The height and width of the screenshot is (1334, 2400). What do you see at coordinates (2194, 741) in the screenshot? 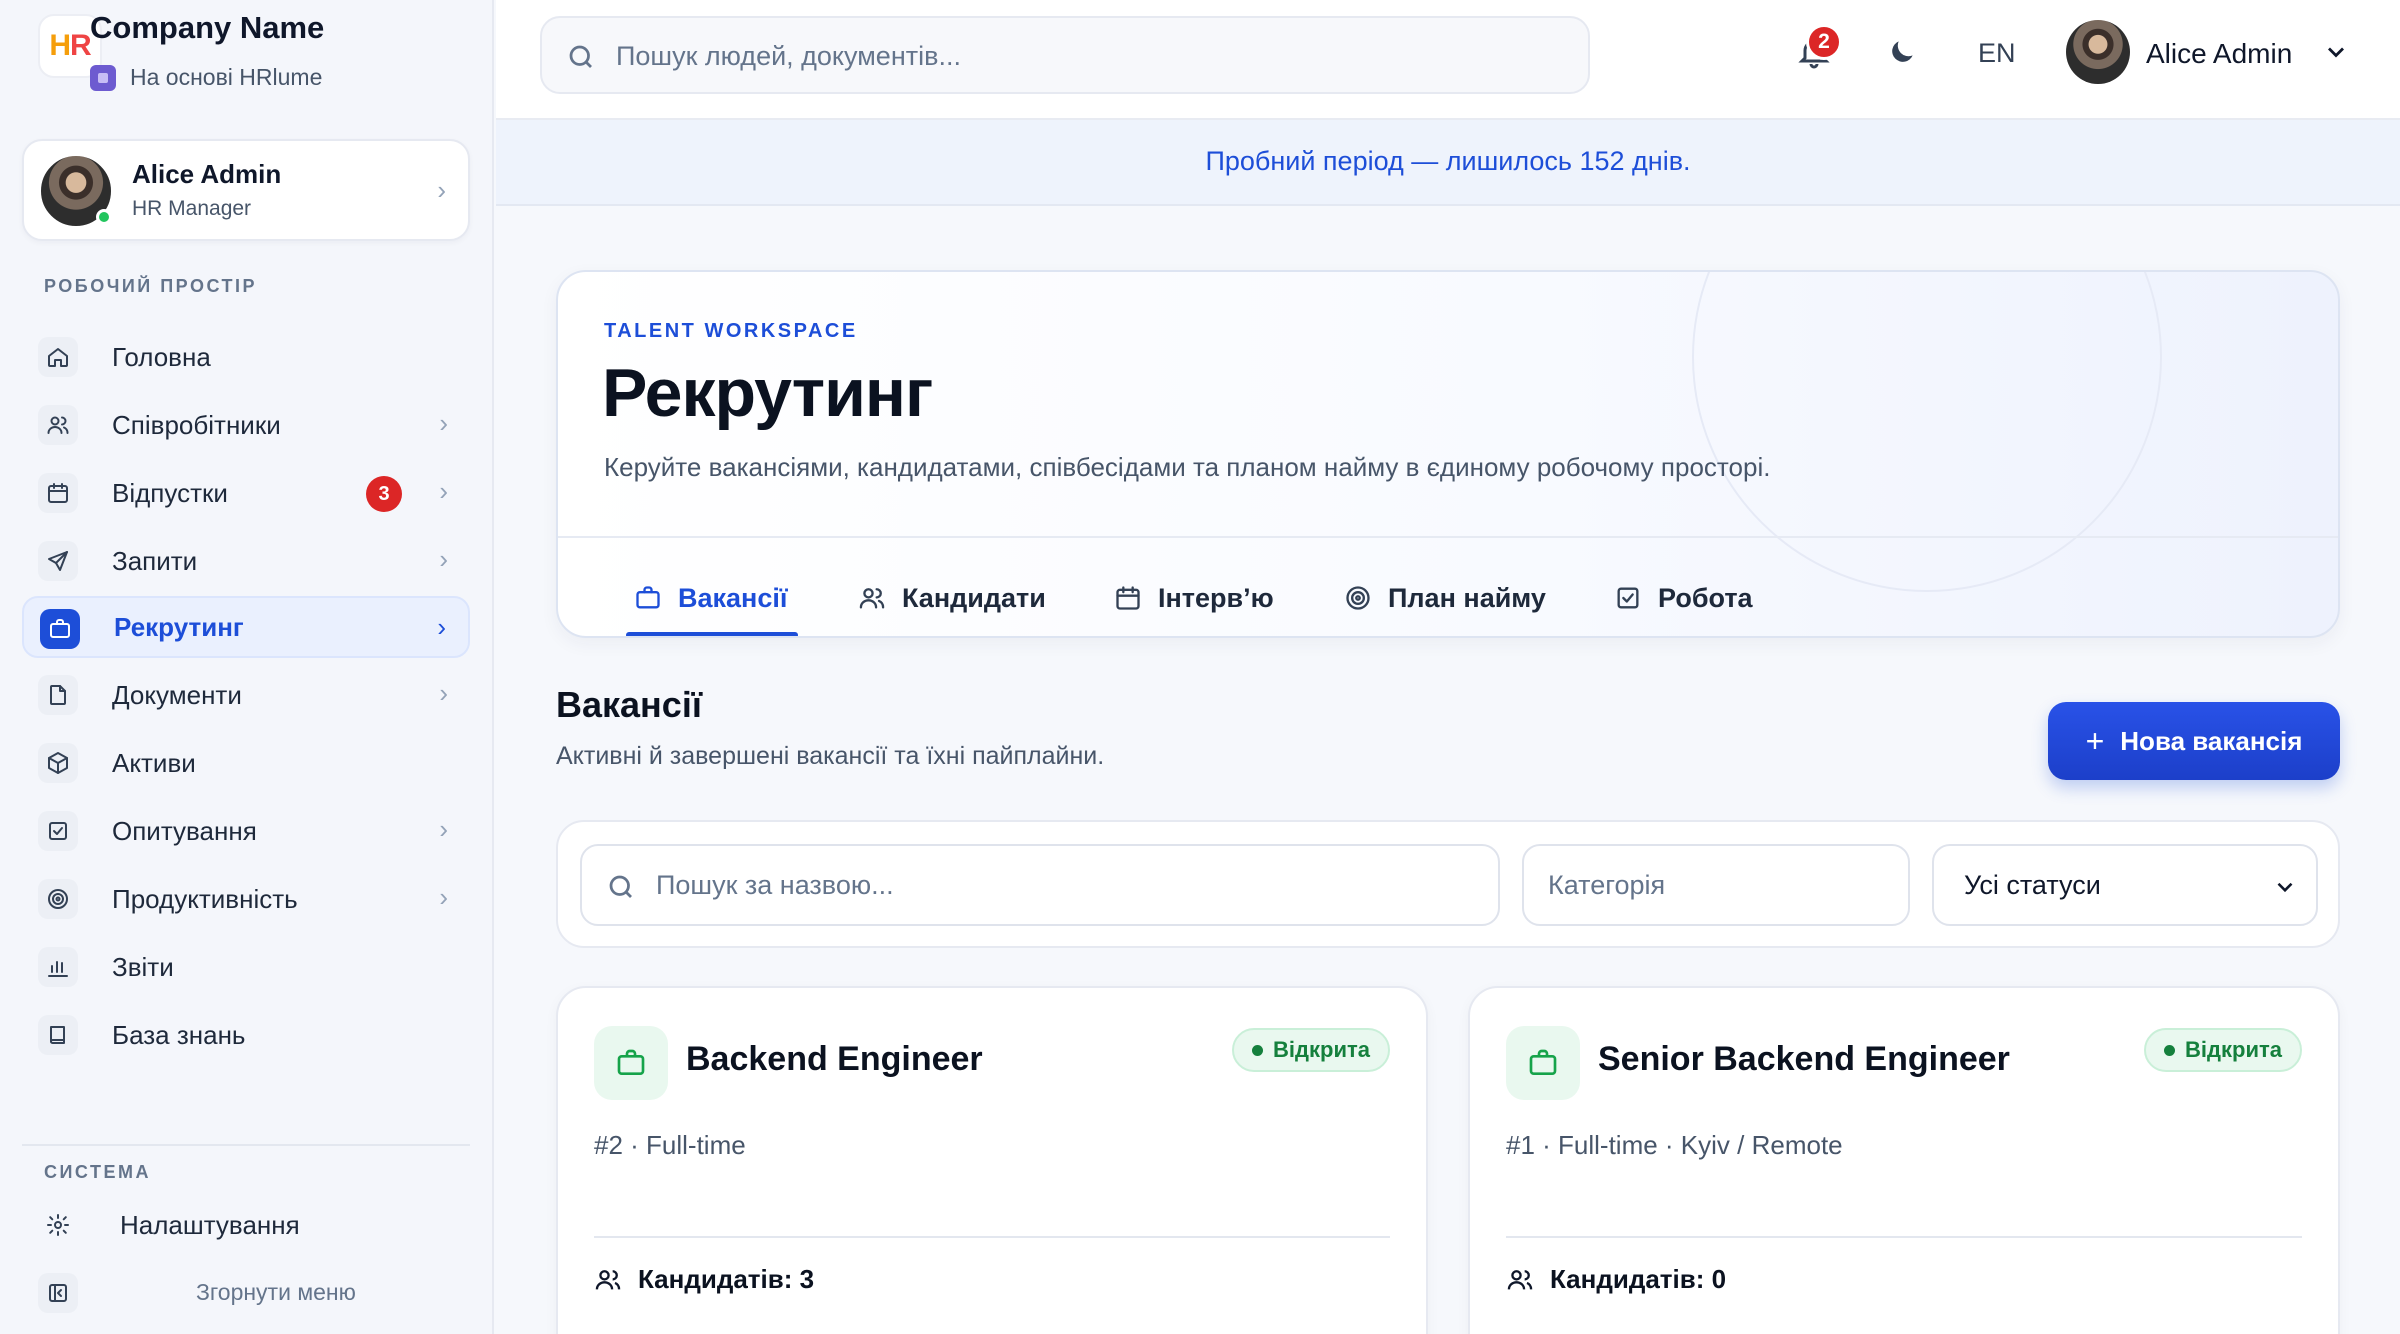
I see `new-vacancy-button: + Нова вакансія` at bounding box center [2194, 741].